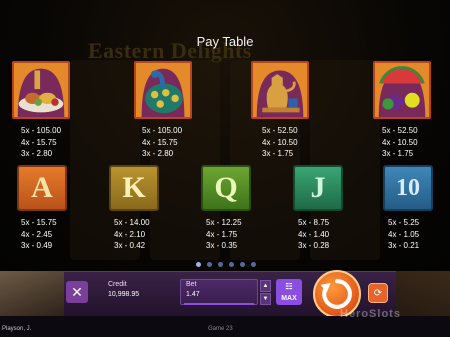 The height and width of the screenshot is (337, 450). What do you see at coordinates (42, 188) in the screenshot?
I see `ace-symbol-icon: A` at bounding box center [42, 188].